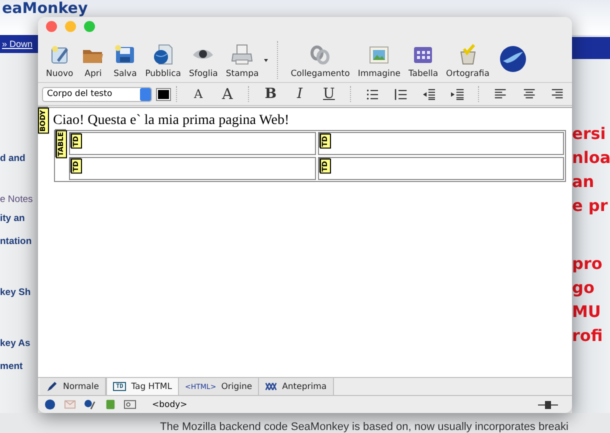 This screenshot has height=433, width=610. Describe the element at coordinates (271, 386) in the screenshot. I see `crosses-icon` at that location.